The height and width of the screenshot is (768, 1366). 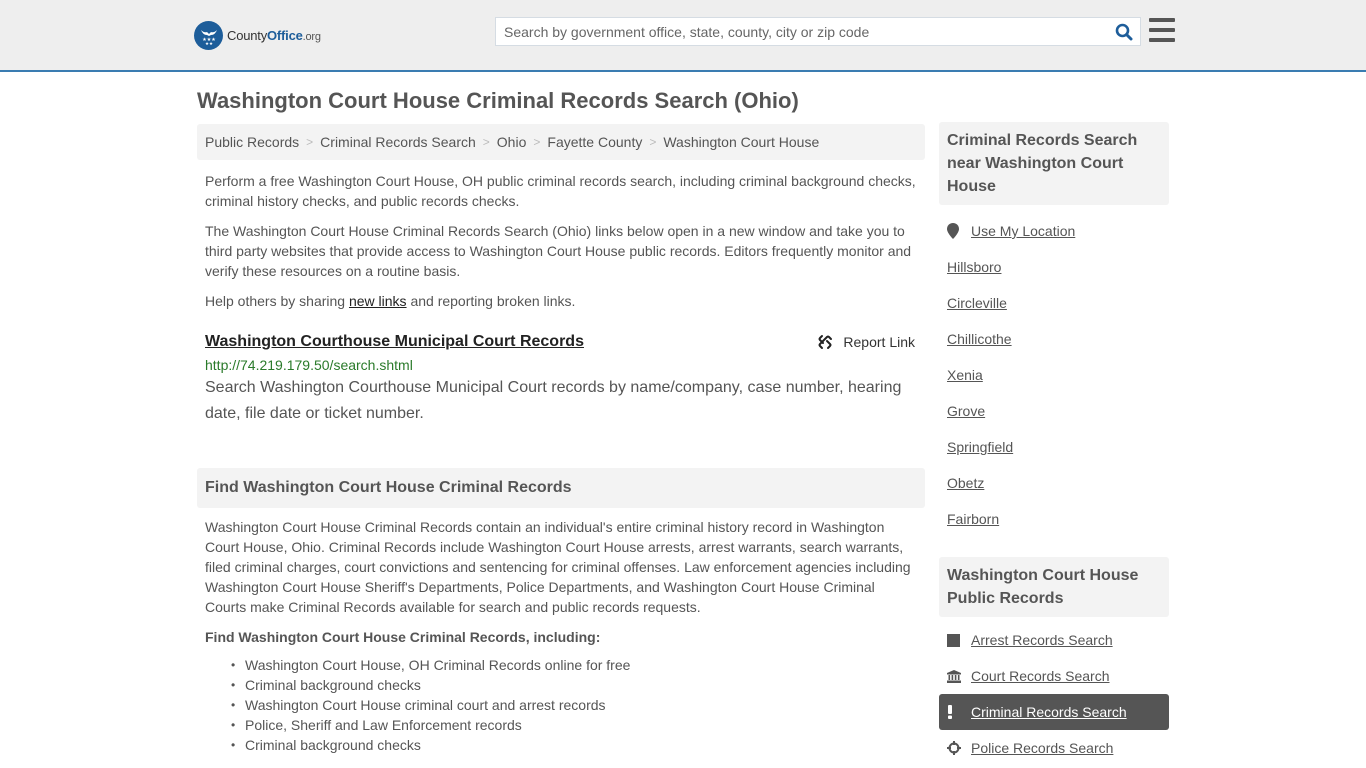 What do you see at coordinates (1042, 640) in the screenshot?
I see `arrest-records-link: Arrest Records Search` at bounding box center [1042, 640].